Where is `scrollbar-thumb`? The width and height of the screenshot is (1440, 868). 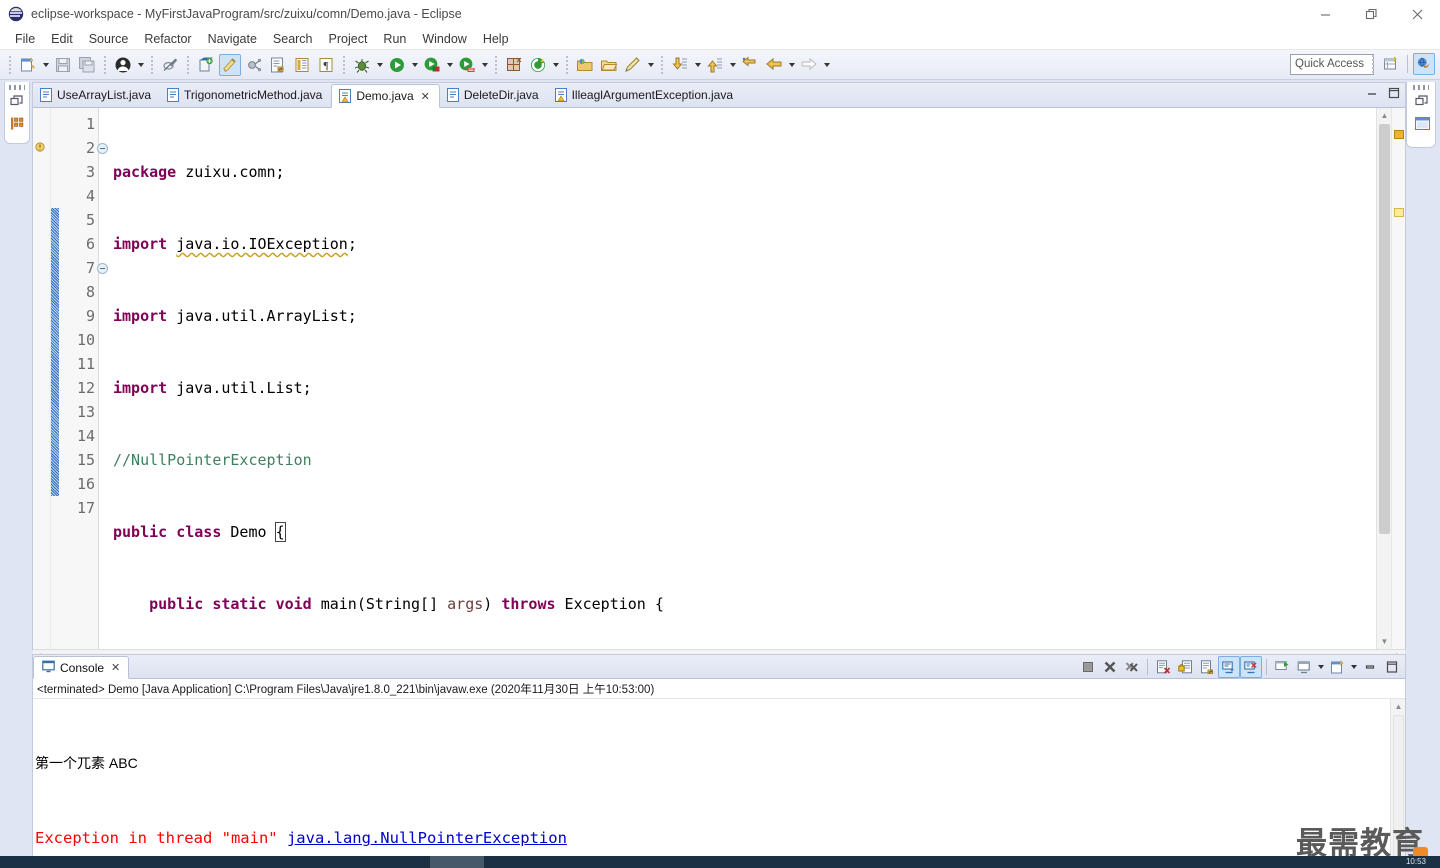 scrollbar-thumb is located at coordinates (1384, 329).